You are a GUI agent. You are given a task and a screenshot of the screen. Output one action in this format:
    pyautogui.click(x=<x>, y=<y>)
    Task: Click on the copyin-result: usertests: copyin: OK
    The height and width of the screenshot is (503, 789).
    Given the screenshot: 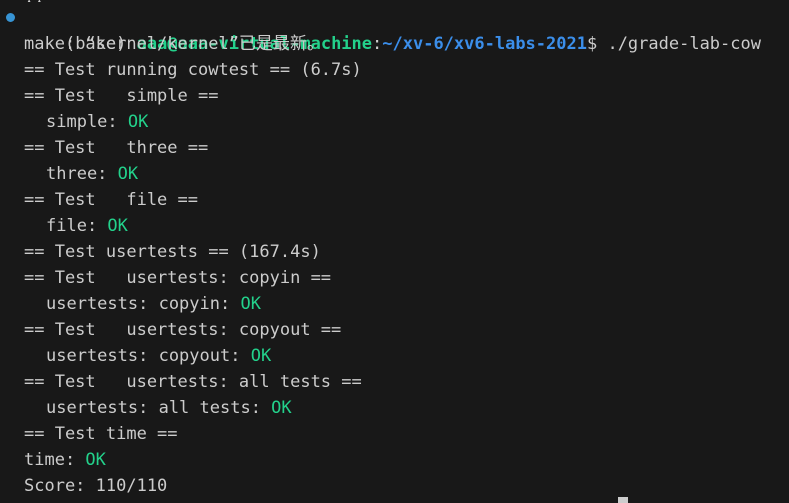 What is the action you would take?
    pyautogui.click(x=153, y=304)
    